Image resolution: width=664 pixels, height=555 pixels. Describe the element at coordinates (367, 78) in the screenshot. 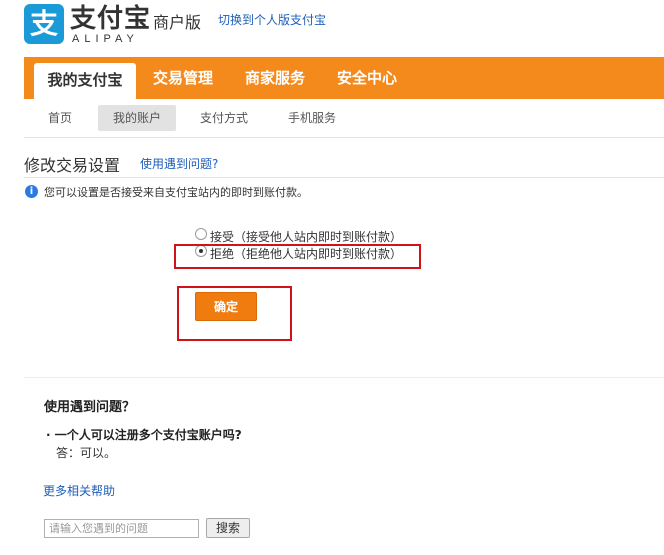

I see `tab-security-center: 安全中心` at that location.